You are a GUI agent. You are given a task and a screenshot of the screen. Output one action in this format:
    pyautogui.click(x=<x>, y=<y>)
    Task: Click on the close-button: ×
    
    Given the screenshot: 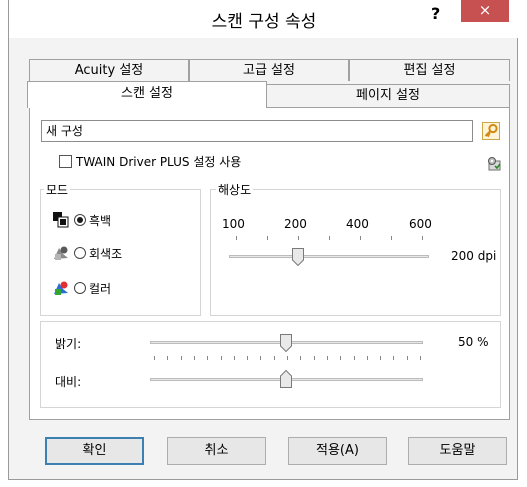 What is the action you would take?
    pyautogui.click(x=485, y=11)
    